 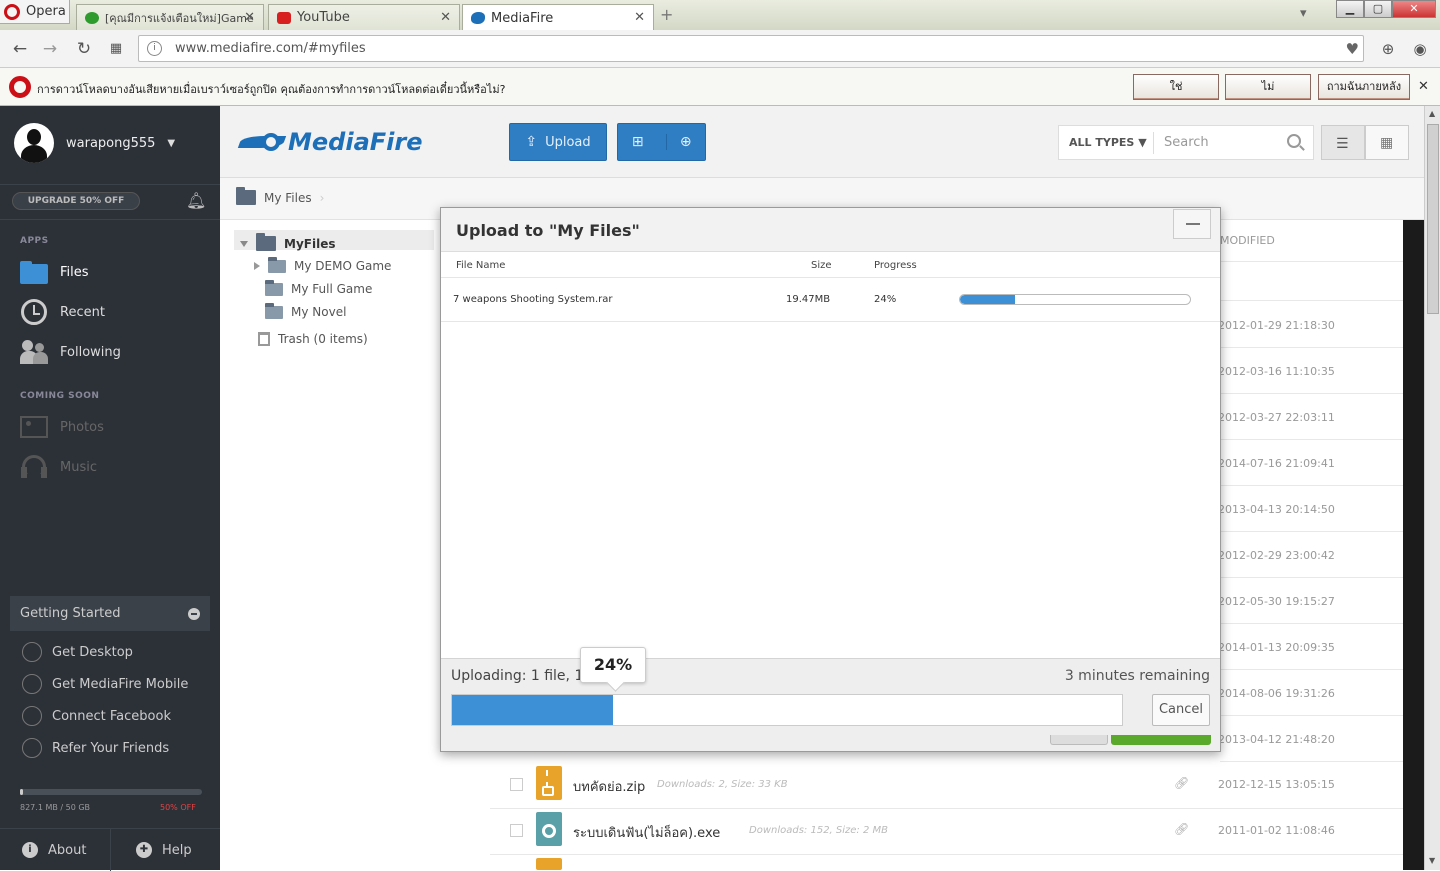 I want to click on tree-folder: My Novel, so click(x=305, y=310).